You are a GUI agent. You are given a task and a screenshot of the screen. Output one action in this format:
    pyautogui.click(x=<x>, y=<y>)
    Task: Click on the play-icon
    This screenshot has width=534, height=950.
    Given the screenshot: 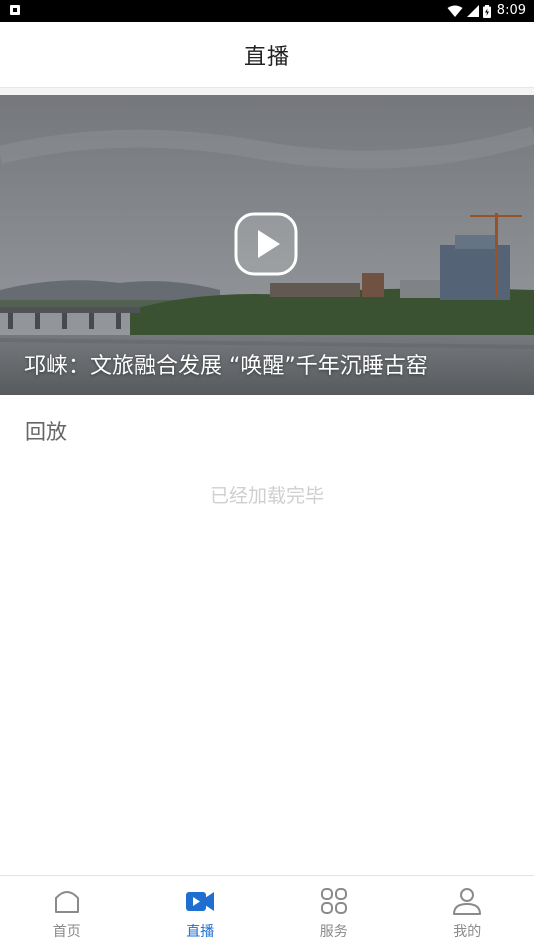 What is the action you would take?
    pyautogui.click(x=266, y=244)
    